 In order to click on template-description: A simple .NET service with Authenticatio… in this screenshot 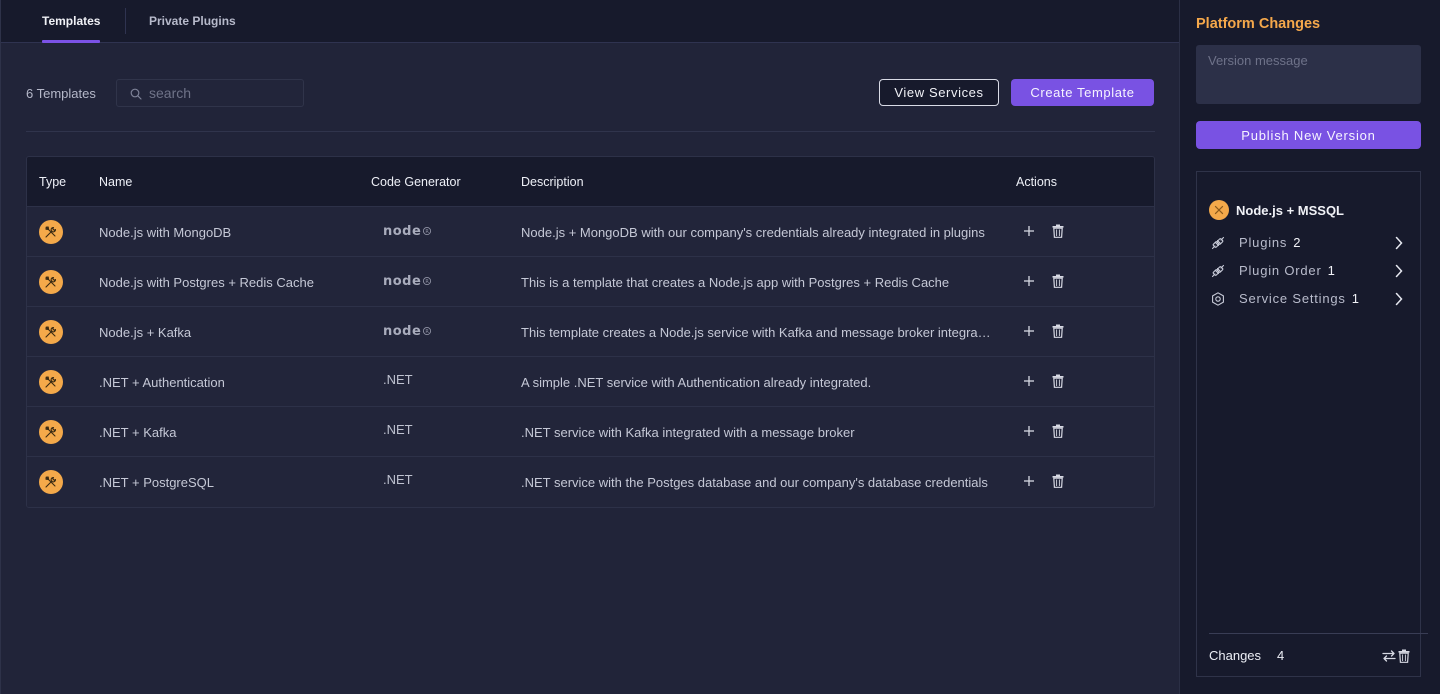, I will do `click(696, 382)`.